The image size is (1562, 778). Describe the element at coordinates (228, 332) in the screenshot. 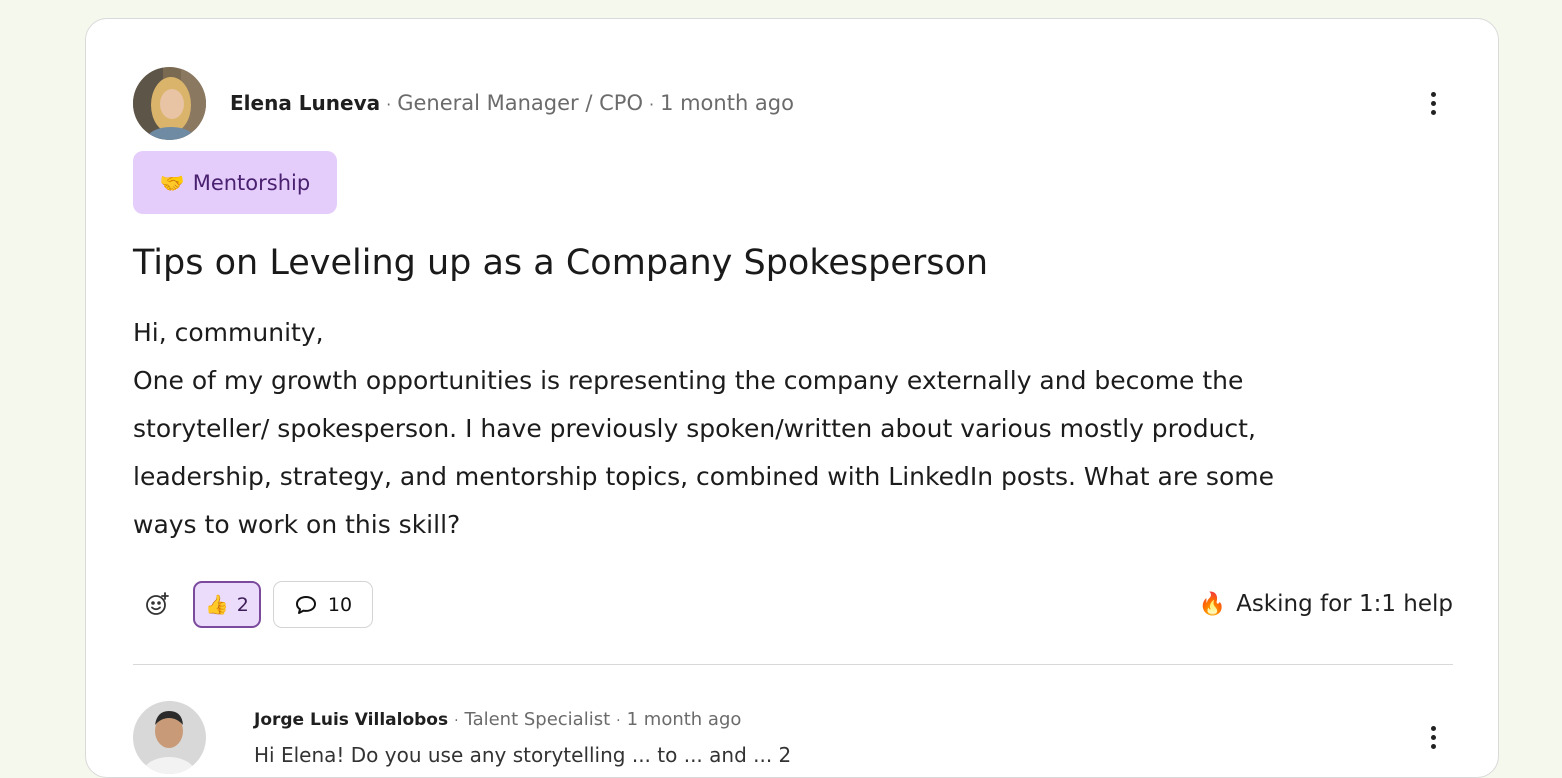

I see `post-body-line: Hi, community,` at that location.